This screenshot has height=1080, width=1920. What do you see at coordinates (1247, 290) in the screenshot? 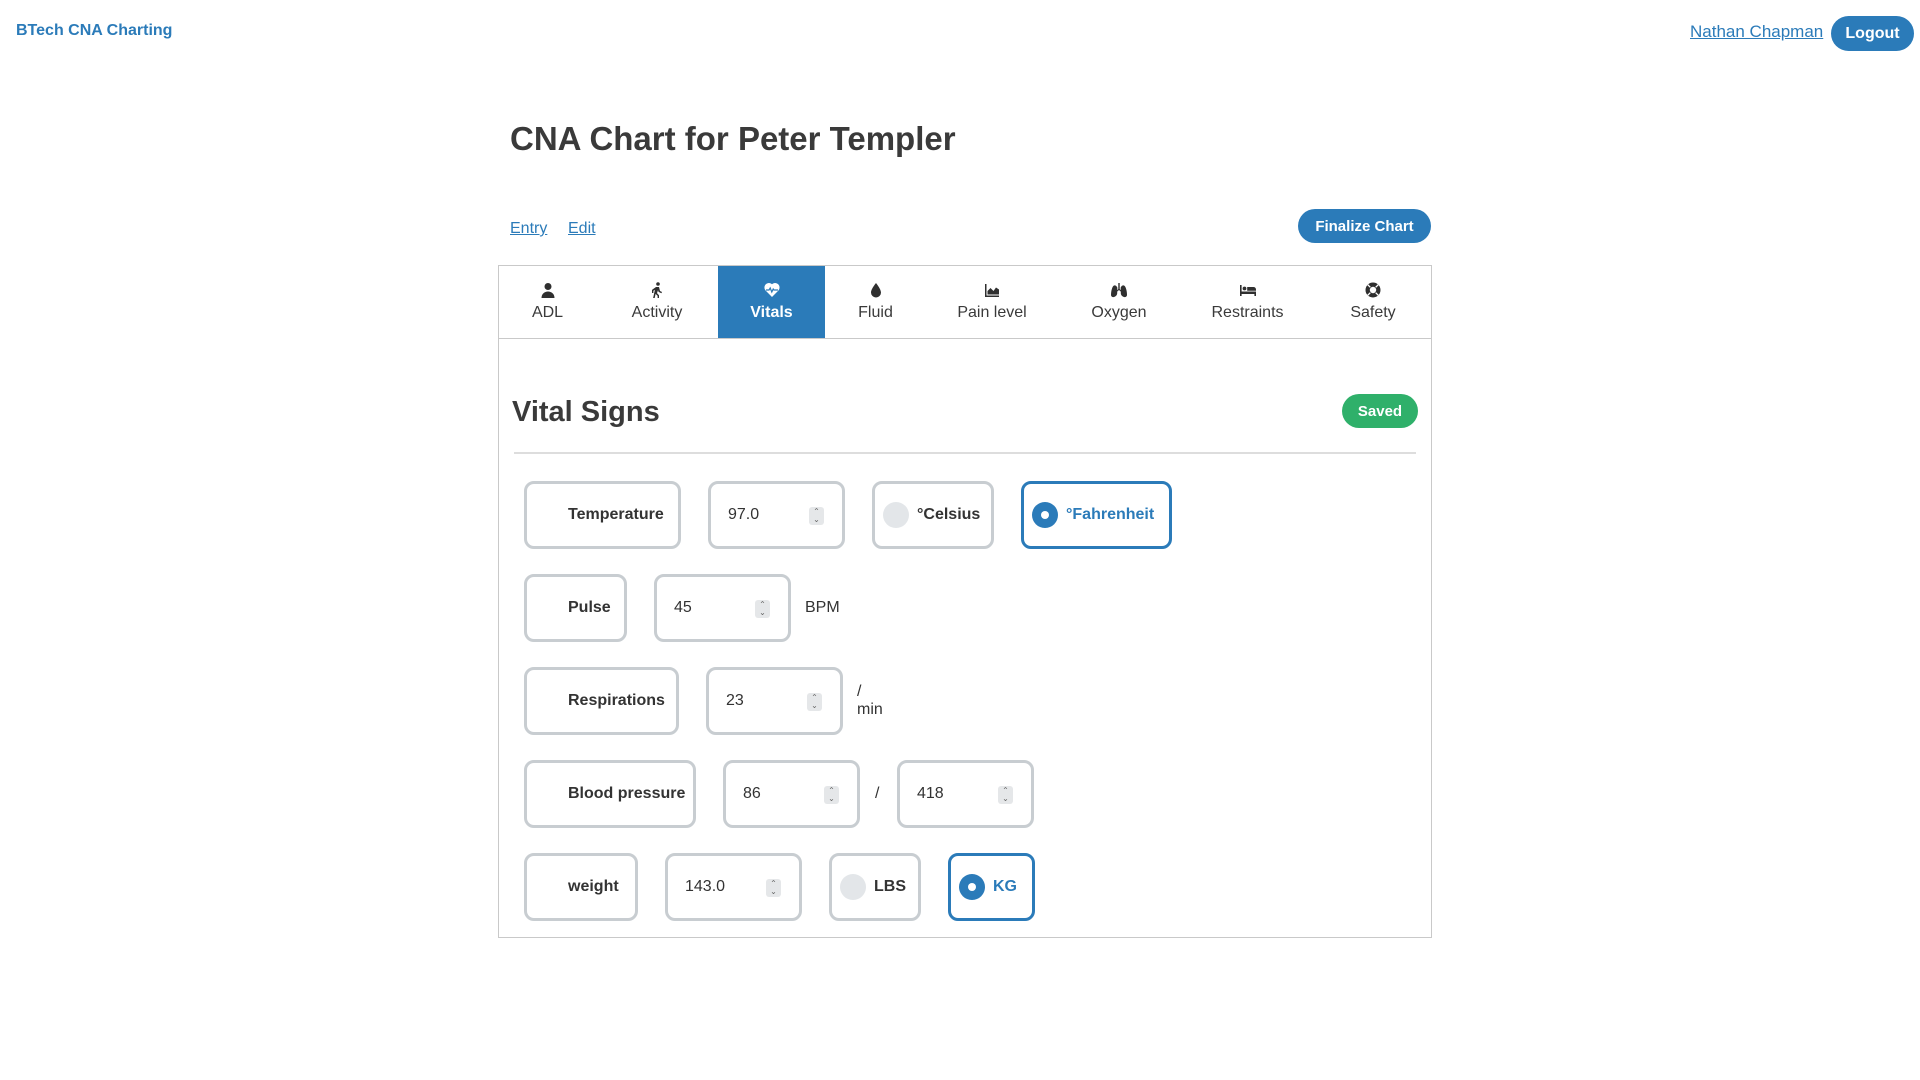
I see `bed-icon` at bounding box center [1247, 290].